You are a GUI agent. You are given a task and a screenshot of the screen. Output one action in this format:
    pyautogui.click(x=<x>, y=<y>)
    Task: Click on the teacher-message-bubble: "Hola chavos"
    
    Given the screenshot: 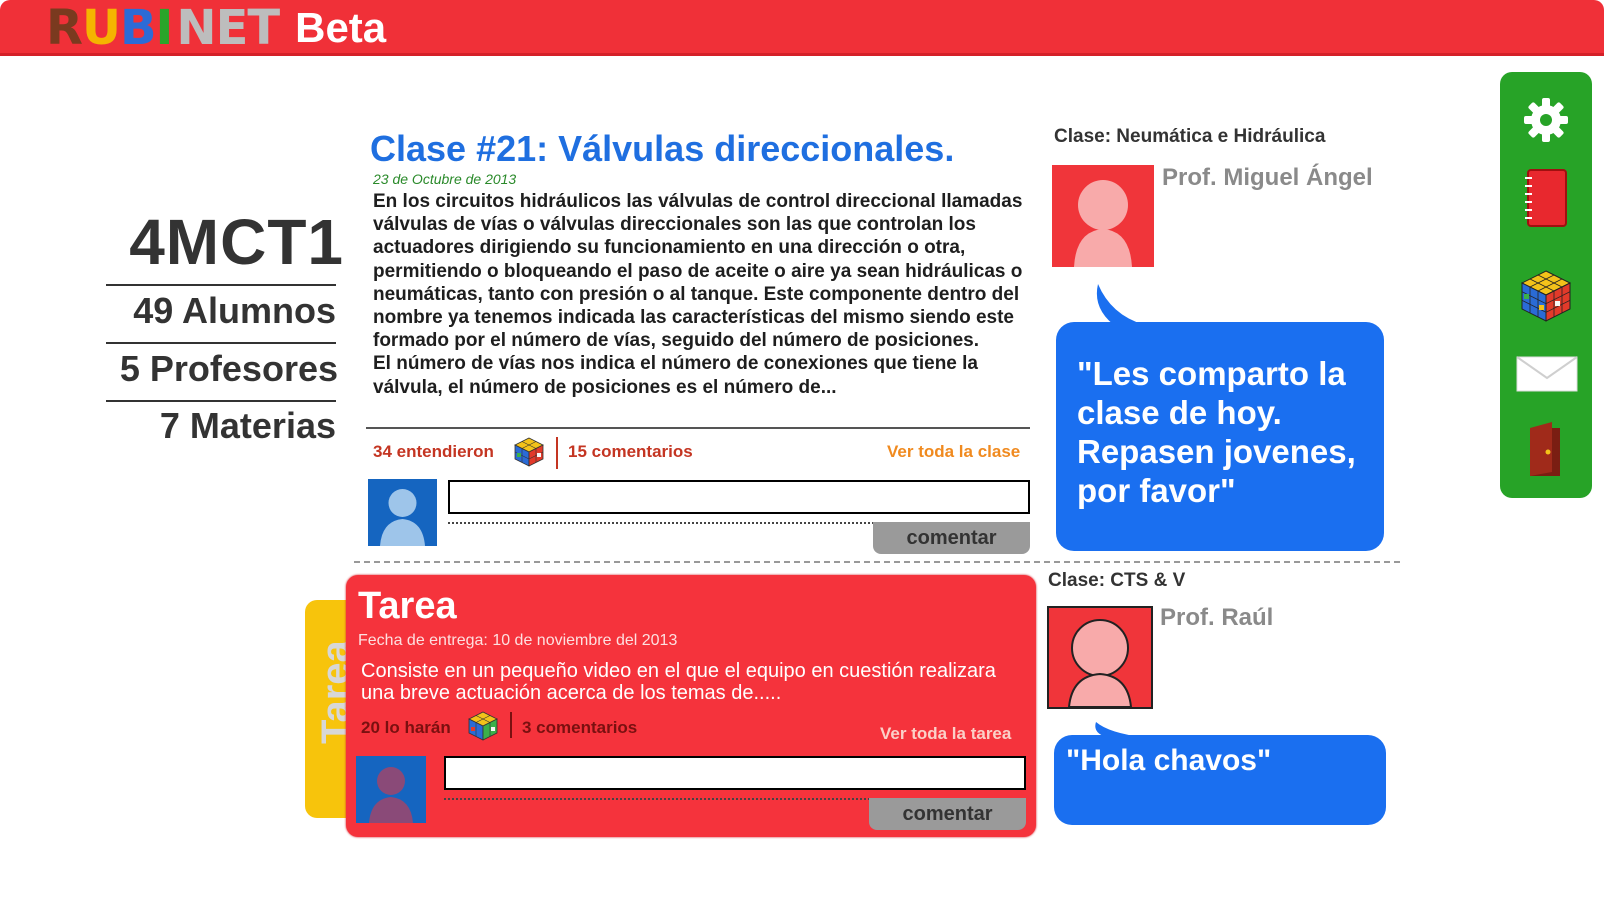 What is the action you would take?
    pyautogui.click(x=1220, y=780)
    